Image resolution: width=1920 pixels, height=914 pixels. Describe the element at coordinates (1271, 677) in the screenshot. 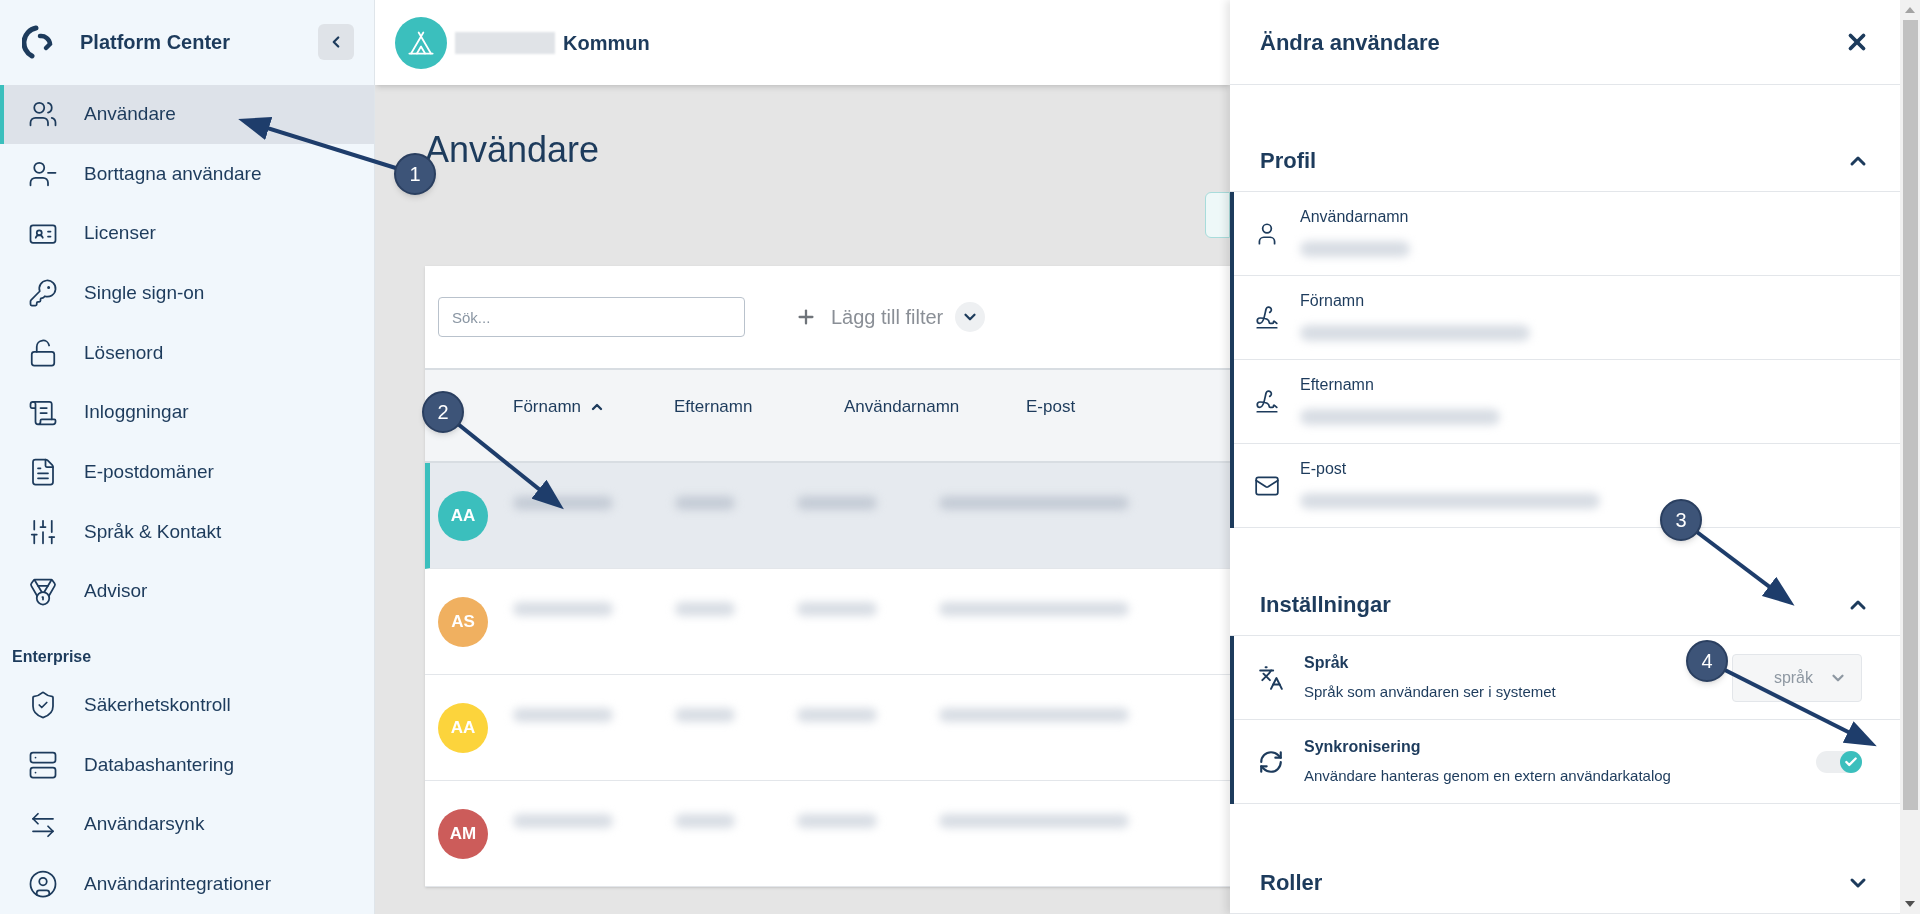

I see `translate-icon` at that location.